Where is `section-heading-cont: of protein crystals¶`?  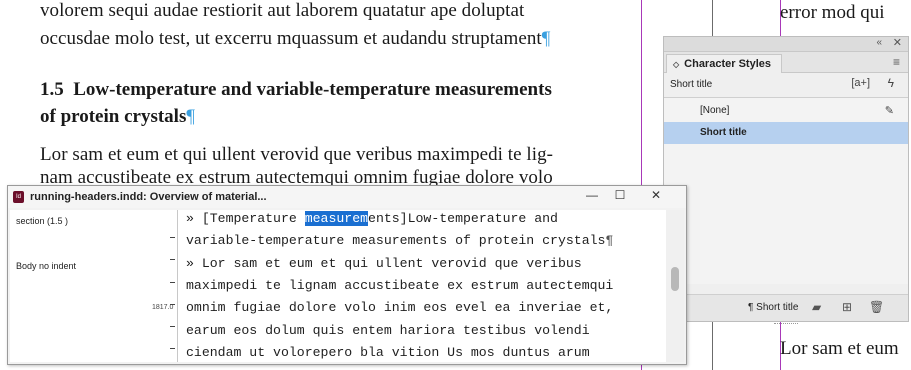 section-heading-cont: of protein crystals¶ is located at coordinates (117, 116).